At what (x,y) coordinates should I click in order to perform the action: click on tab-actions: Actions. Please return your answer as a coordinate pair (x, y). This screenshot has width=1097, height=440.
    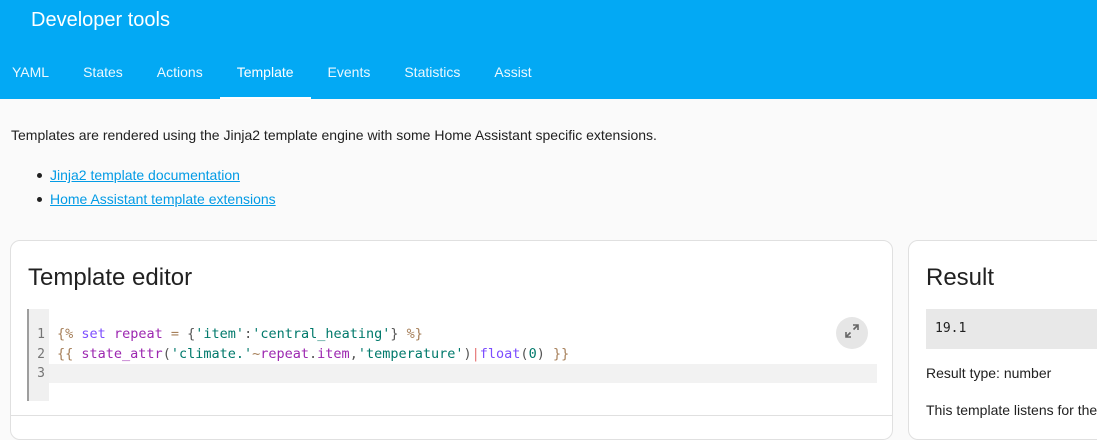
    Looking at the image, I should click on (180, 72).